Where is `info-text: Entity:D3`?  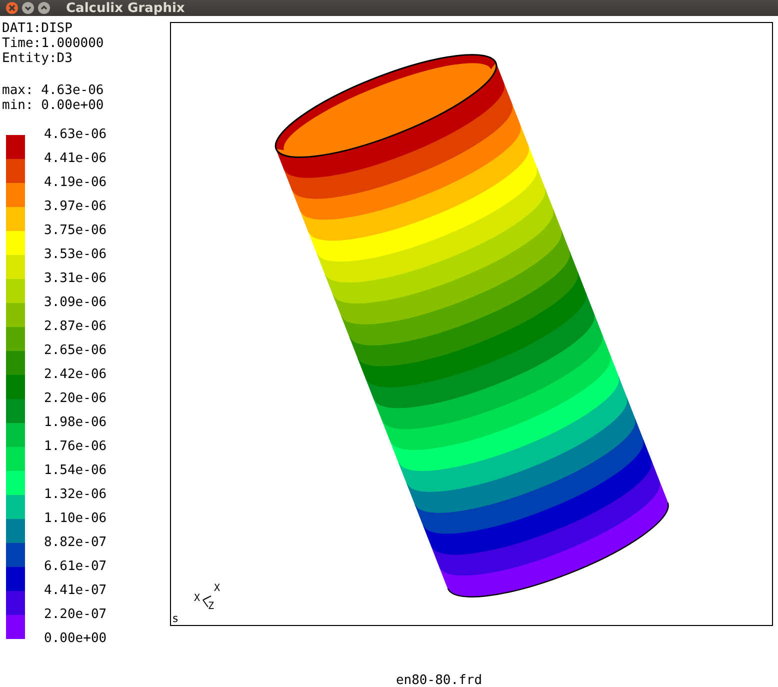 info-text: Entity:D3 is located at coordinates (38, 58).